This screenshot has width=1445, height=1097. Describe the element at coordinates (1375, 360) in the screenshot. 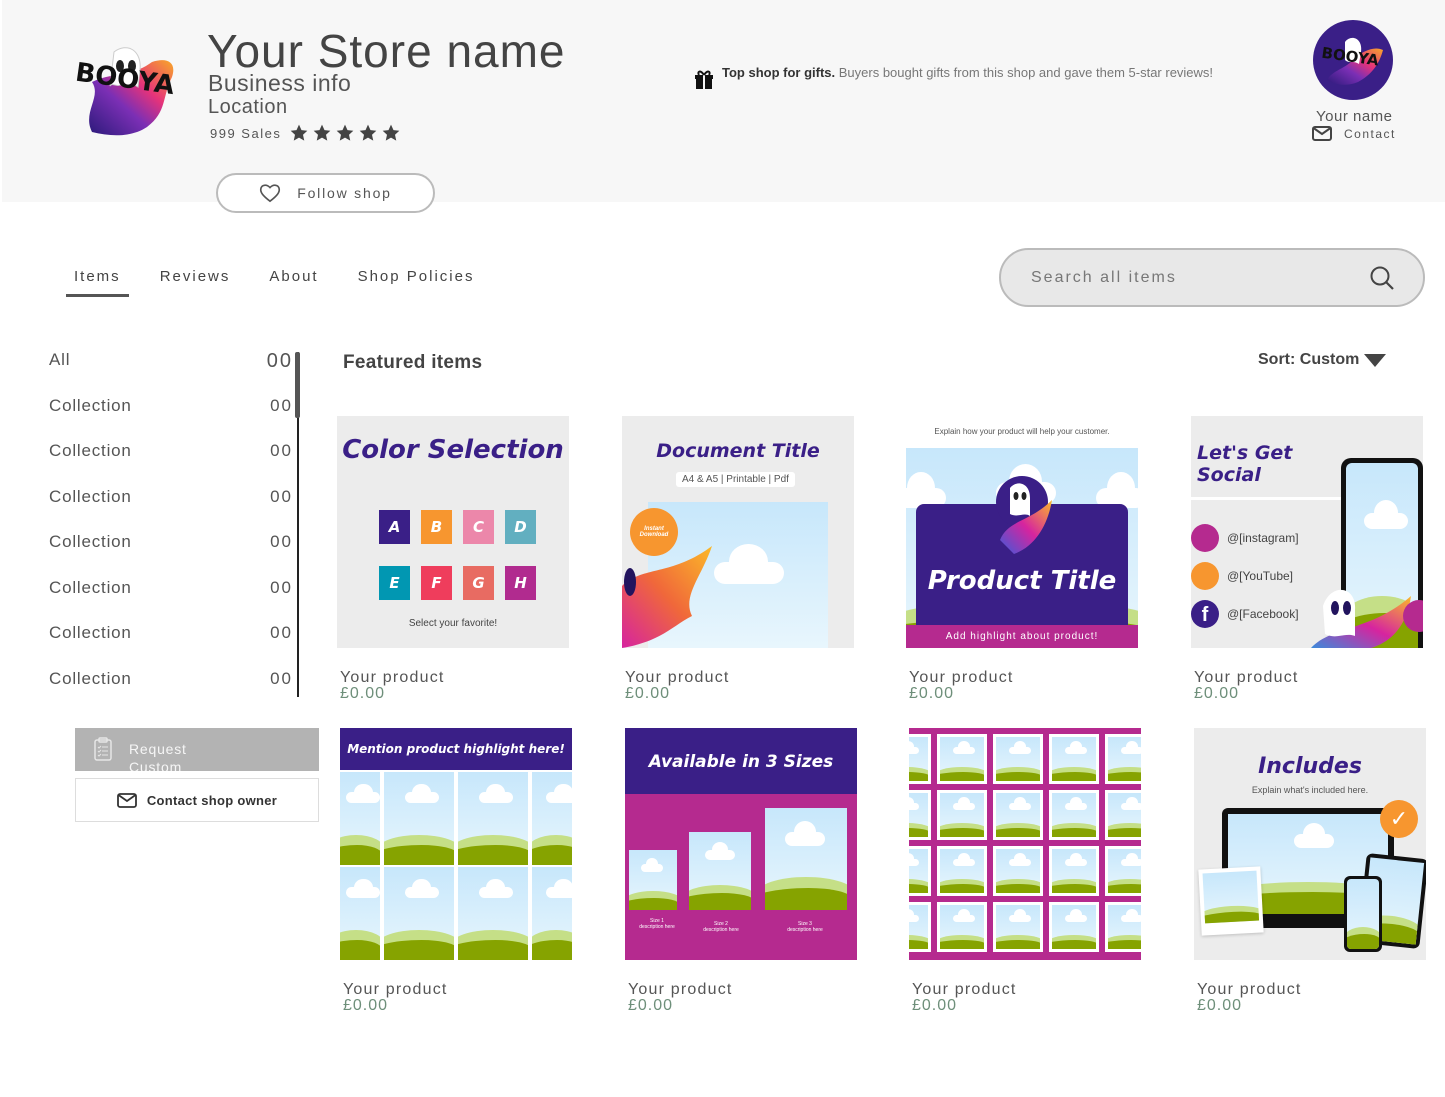

I see `caret-down-icon` at that location.